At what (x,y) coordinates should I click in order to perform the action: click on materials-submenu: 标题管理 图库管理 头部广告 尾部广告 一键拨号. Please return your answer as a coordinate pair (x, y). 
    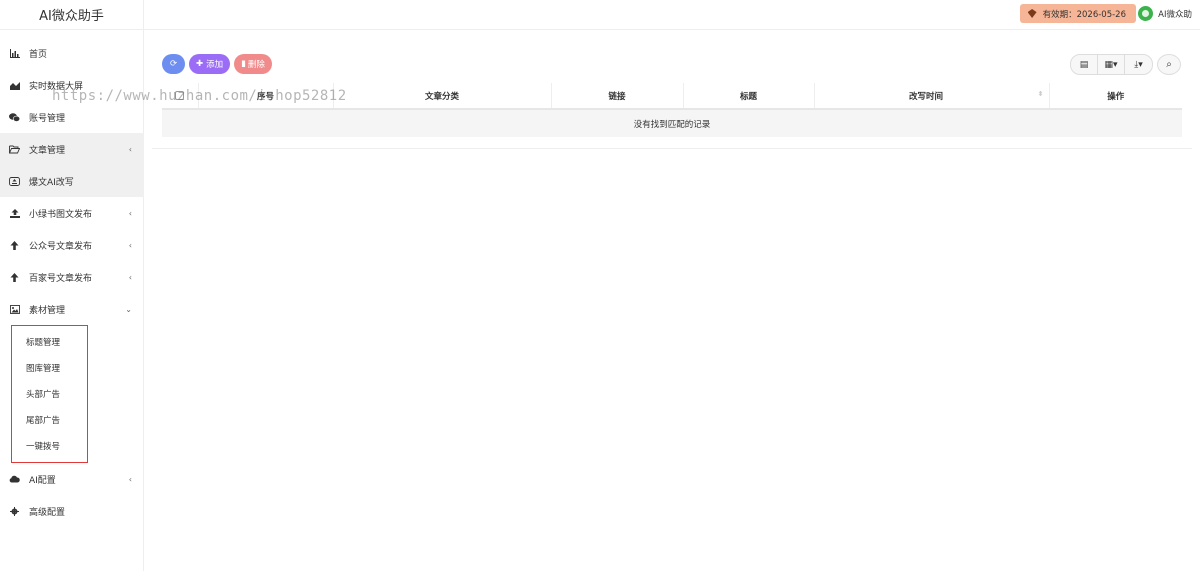
    Looking at the image, I should click on (49, 394).